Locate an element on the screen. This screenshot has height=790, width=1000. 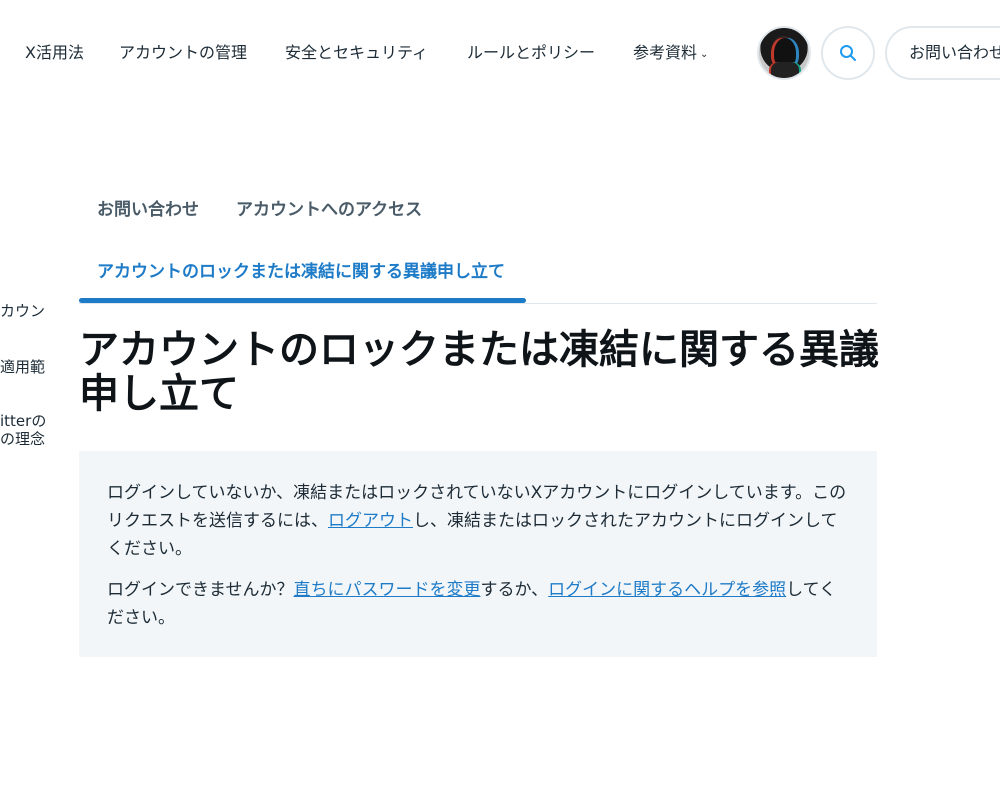
tab-label: アカウントのロックまたは凍結に関する異議申し立て is located at coordinates (301, 272).